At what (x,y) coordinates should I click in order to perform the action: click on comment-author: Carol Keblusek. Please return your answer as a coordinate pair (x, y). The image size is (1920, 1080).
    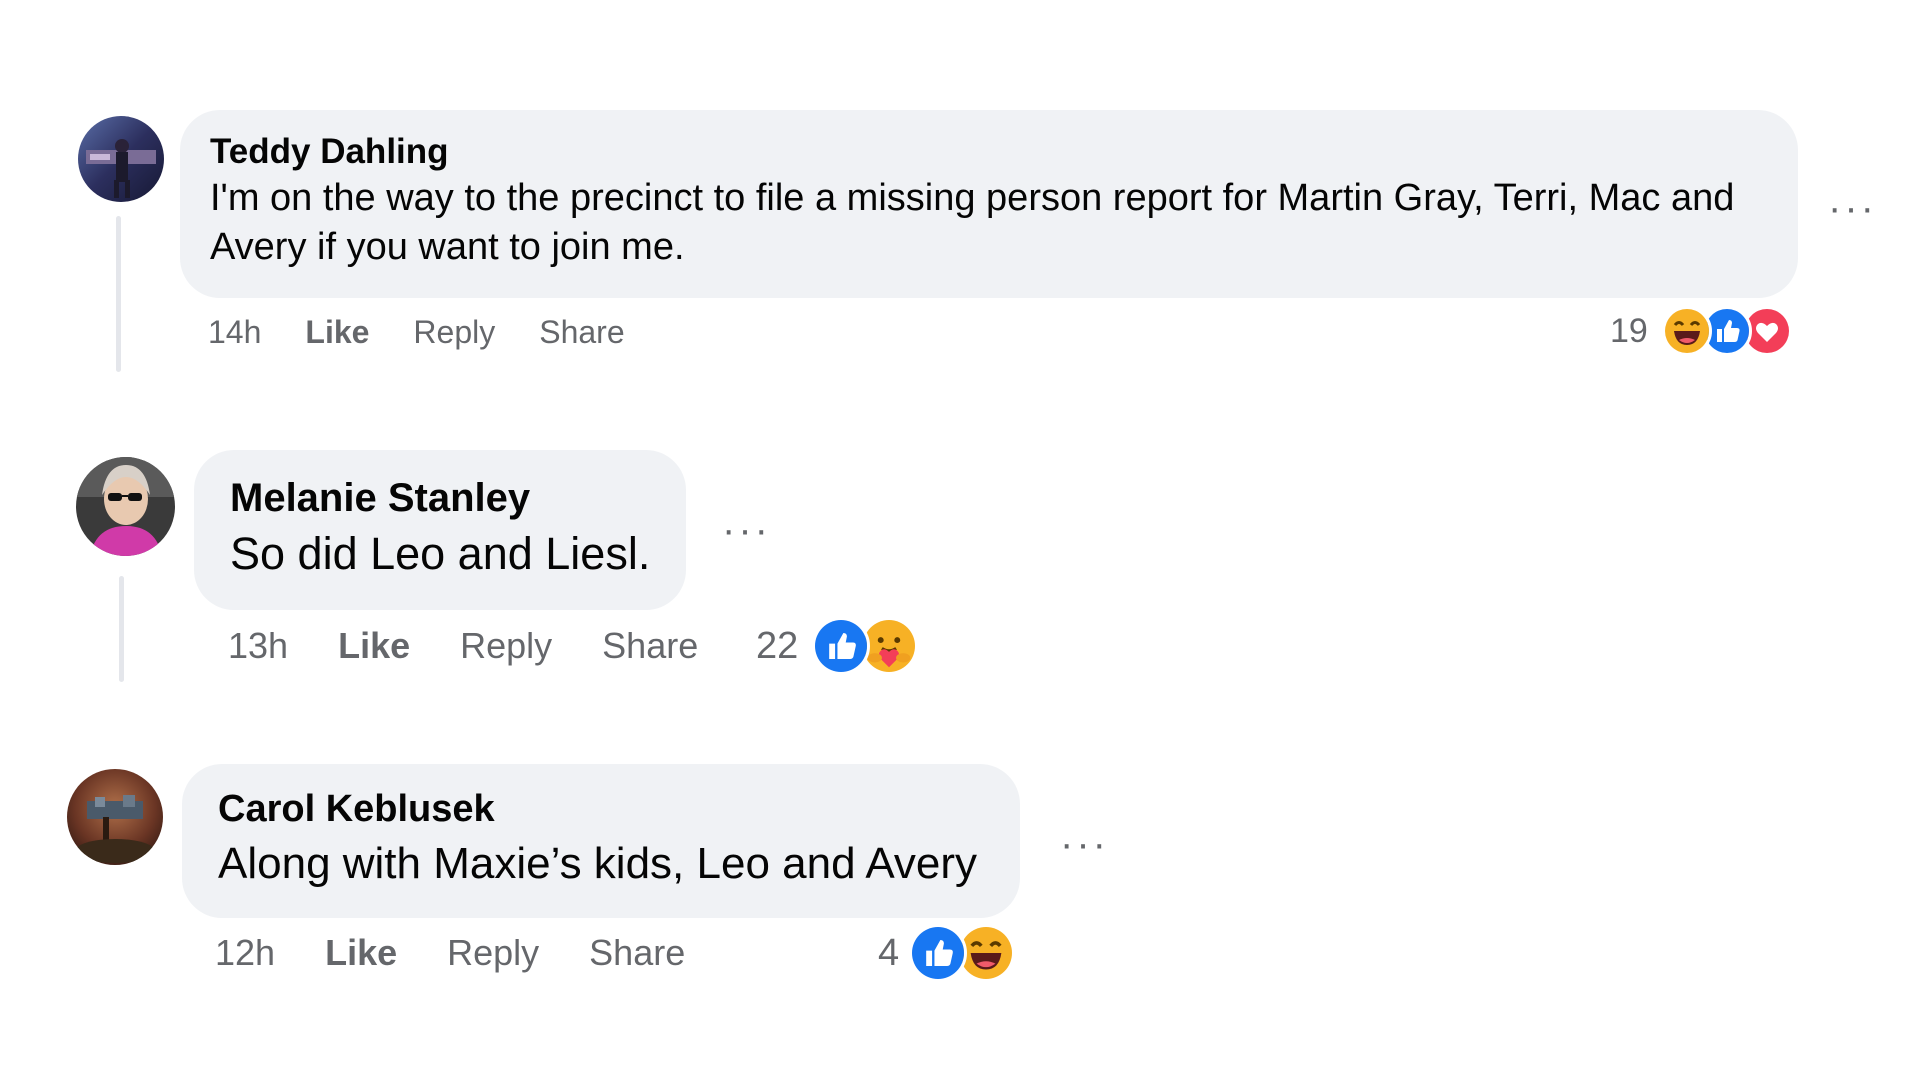
    Looking at the image, I should click on (601, 809).